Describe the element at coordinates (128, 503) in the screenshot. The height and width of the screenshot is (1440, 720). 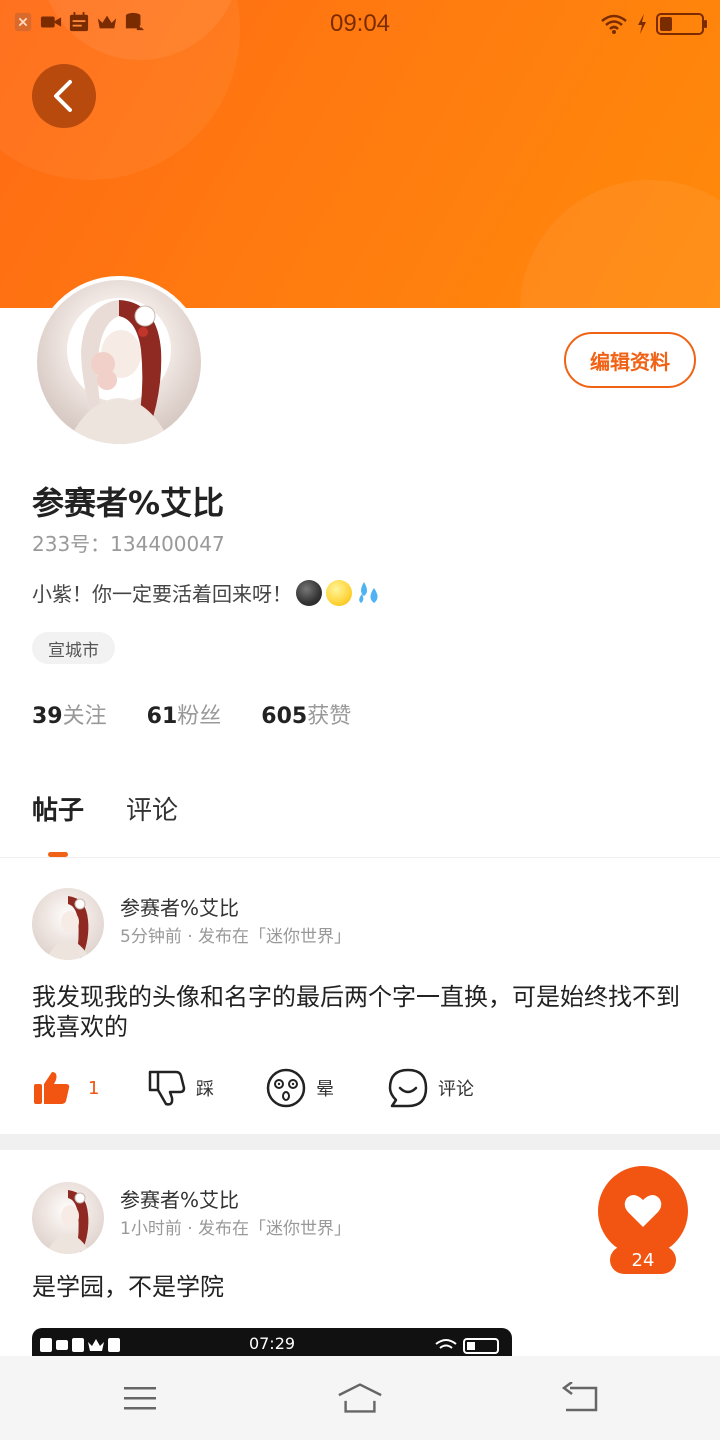
I see `profile-name: 参赛者%艾比` at that location.